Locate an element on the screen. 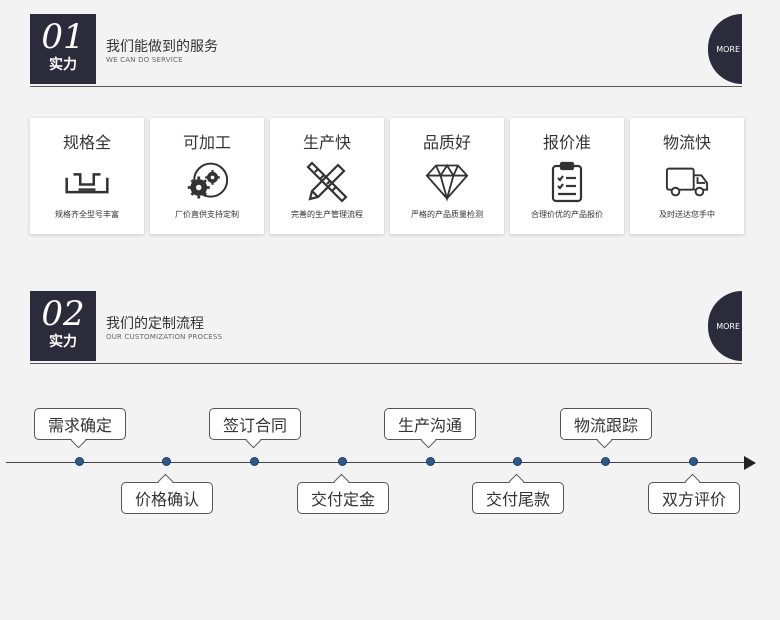 The width and height of the screenshot is (780, 620). service-card-quality: 品质好 严格的产品质量检测 is located at coordinates (447, 176).